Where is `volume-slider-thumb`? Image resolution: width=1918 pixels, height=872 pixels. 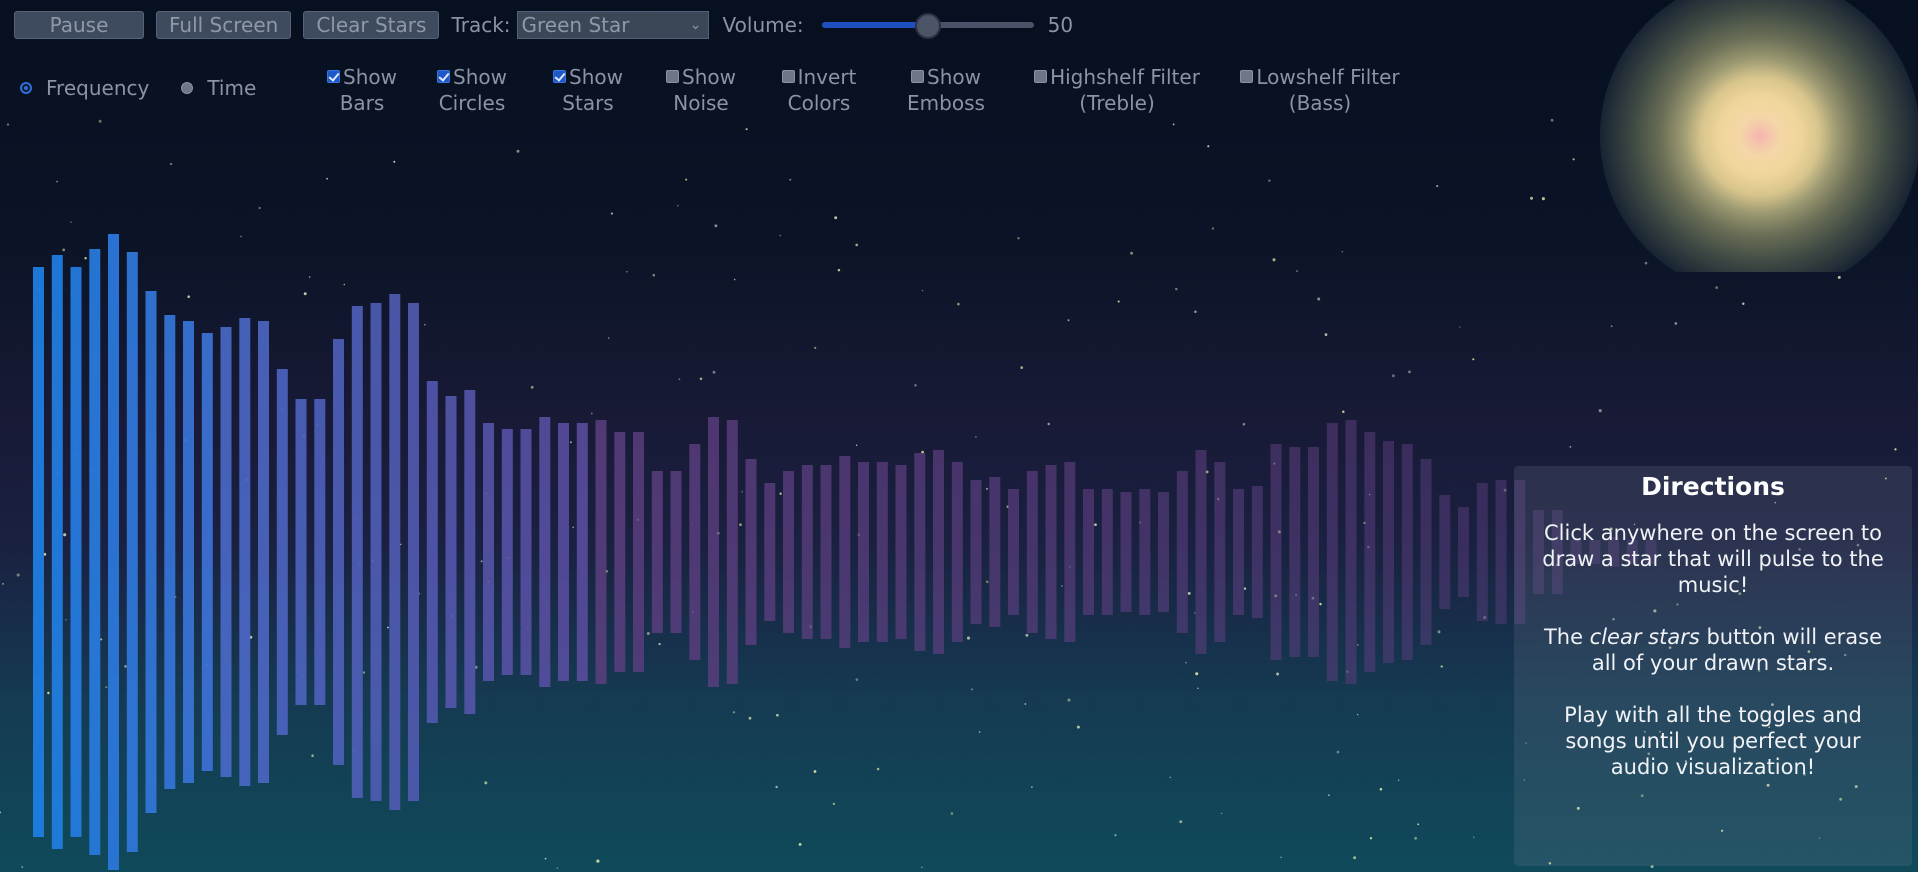
volume-slider-thumb is located at coordinates (927, 26).